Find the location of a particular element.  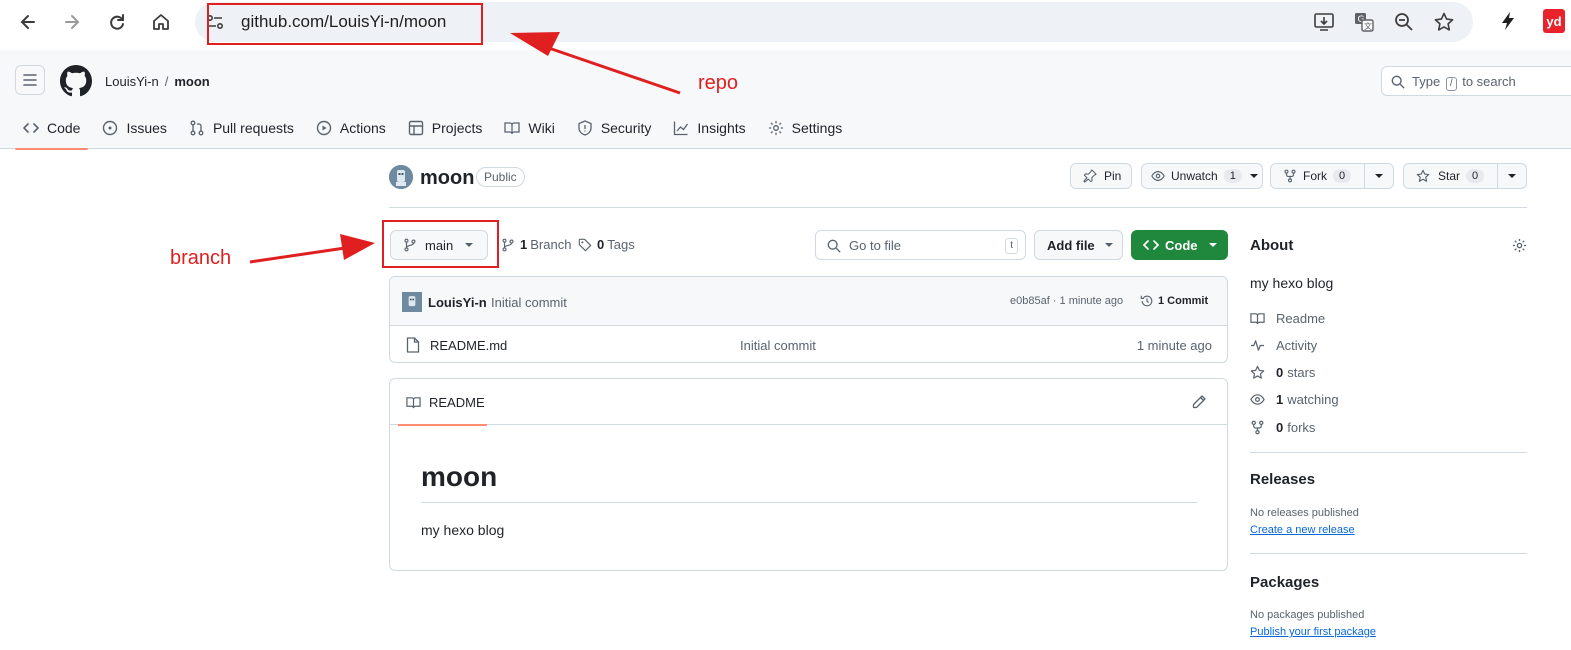

tab-settings: Settings is located at coordinates (805, 127).